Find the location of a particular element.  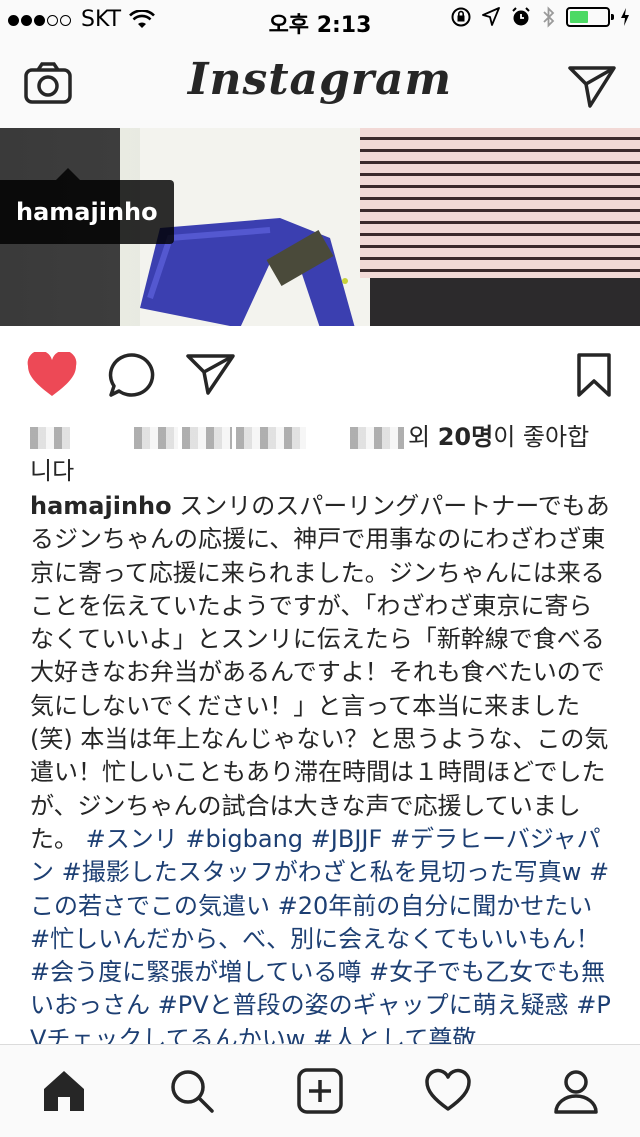

post-actions is located at coordinates (320, 374).